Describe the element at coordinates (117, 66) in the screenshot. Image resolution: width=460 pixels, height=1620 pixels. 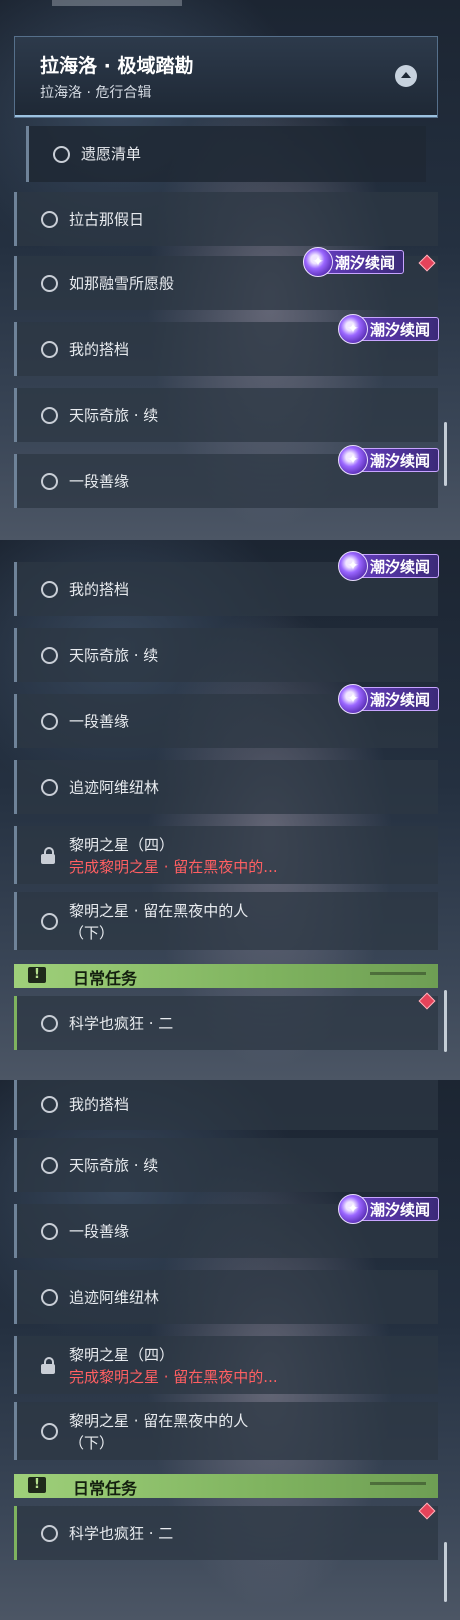
I see `region-title: 拉海洛 · 极域踏勘` at that location.